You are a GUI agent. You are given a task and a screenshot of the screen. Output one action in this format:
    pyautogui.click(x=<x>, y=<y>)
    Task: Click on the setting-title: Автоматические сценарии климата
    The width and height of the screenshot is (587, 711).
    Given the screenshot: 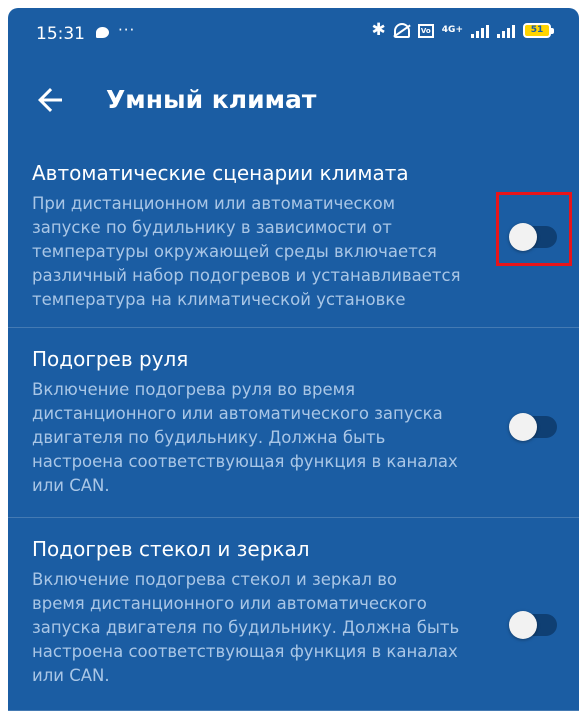 What is the action you would take?
    pyautogui.click(x=220, y=173)
    